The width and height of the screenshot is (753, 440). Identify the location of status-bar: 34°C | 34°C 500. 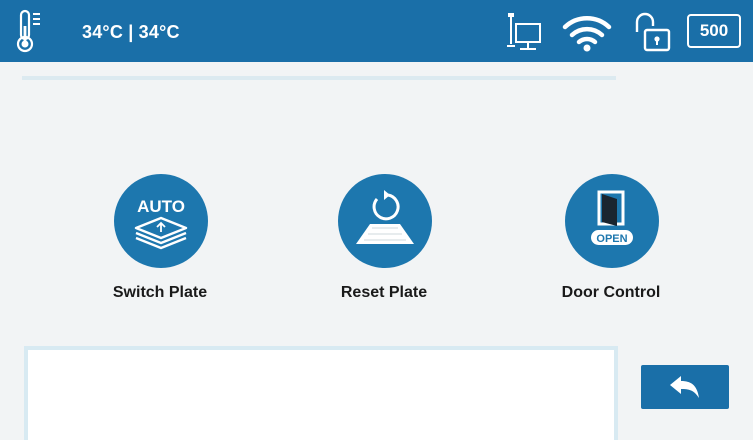
(376, 31).